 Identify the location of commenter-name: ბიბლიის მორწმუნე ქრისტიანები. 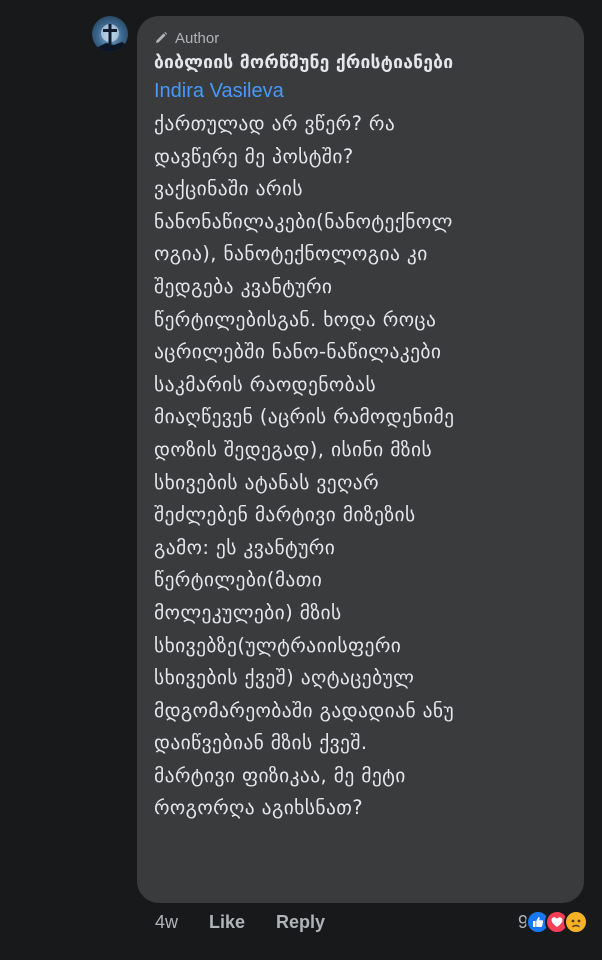
(361, 63).